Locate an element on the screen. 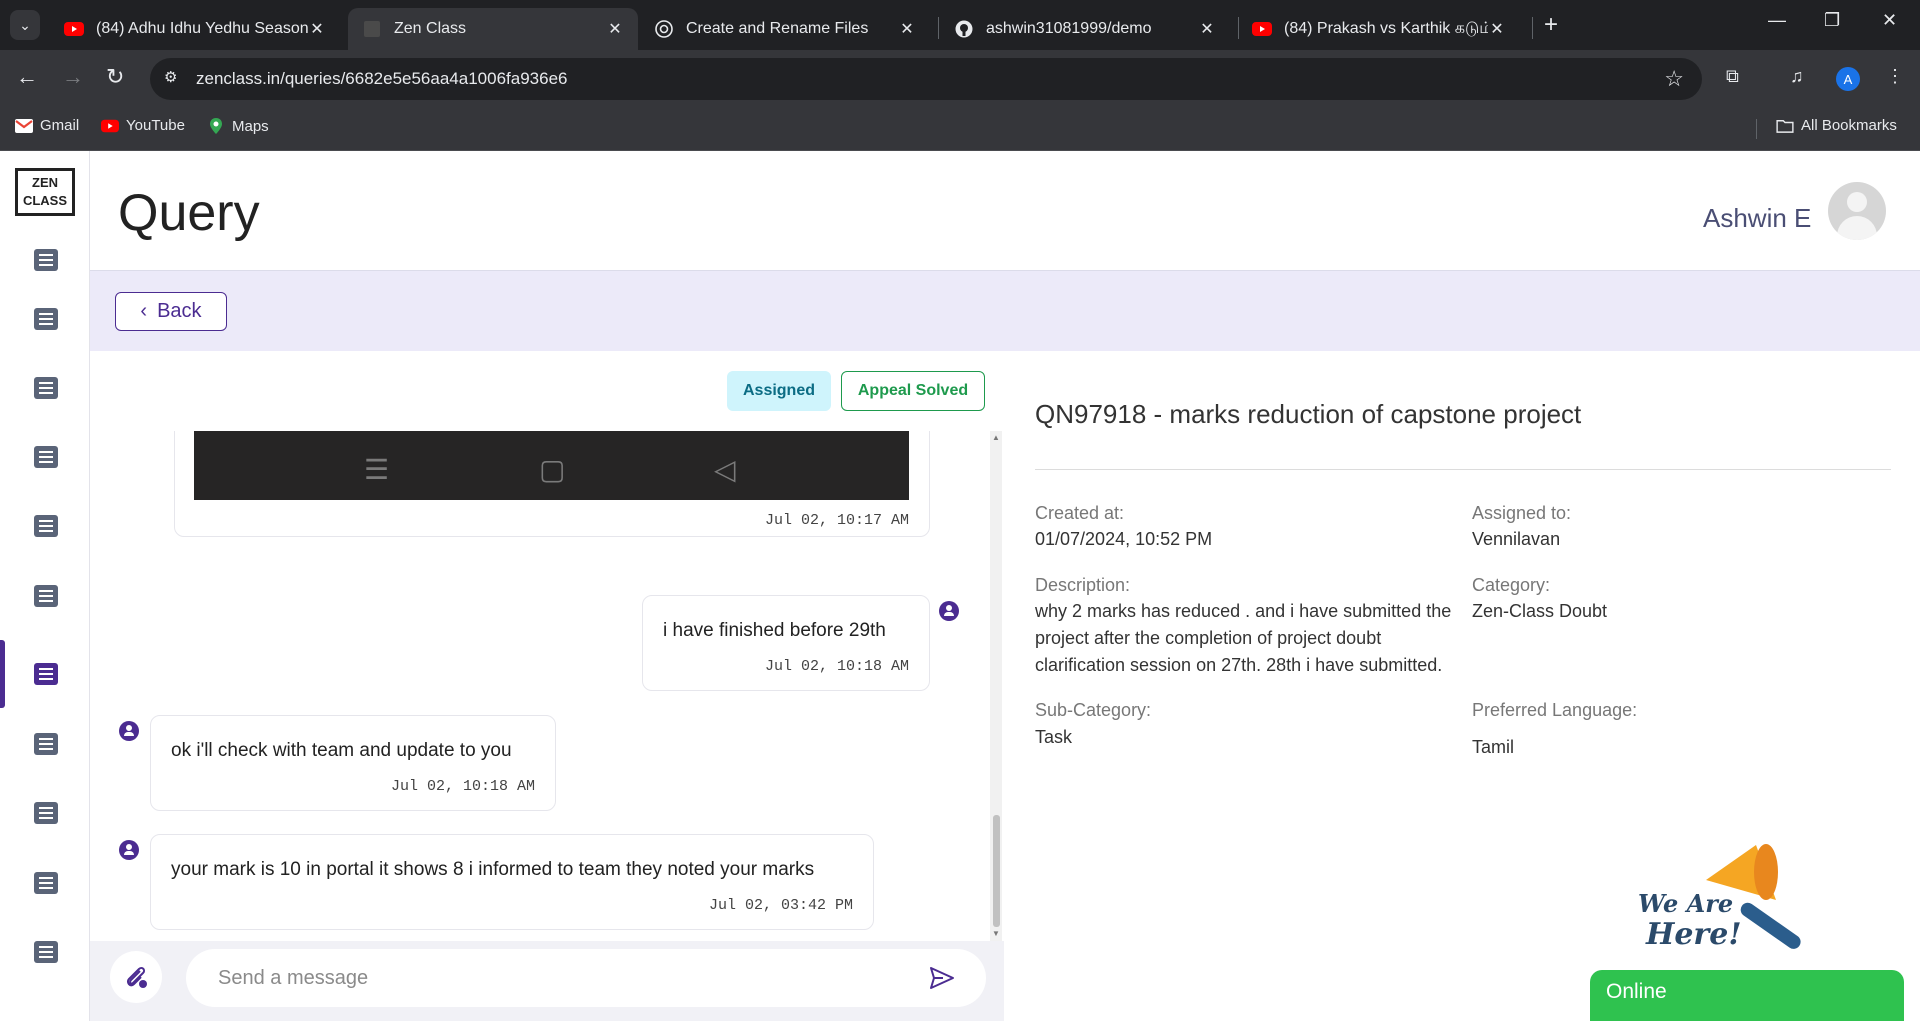  browser-tab: (84) Adhu Idhu Yedhu Season 3 ✕ is located at coordinates (195, 29).